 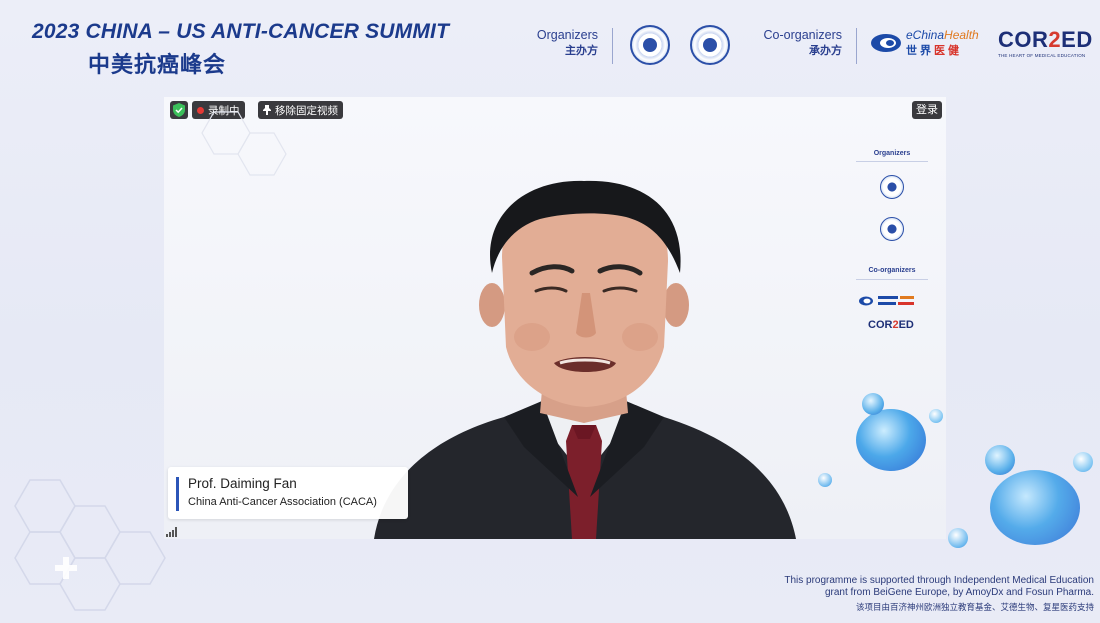 I want to click on echina-health-logo-cn-main: 世界, so click(x=920, y=50).